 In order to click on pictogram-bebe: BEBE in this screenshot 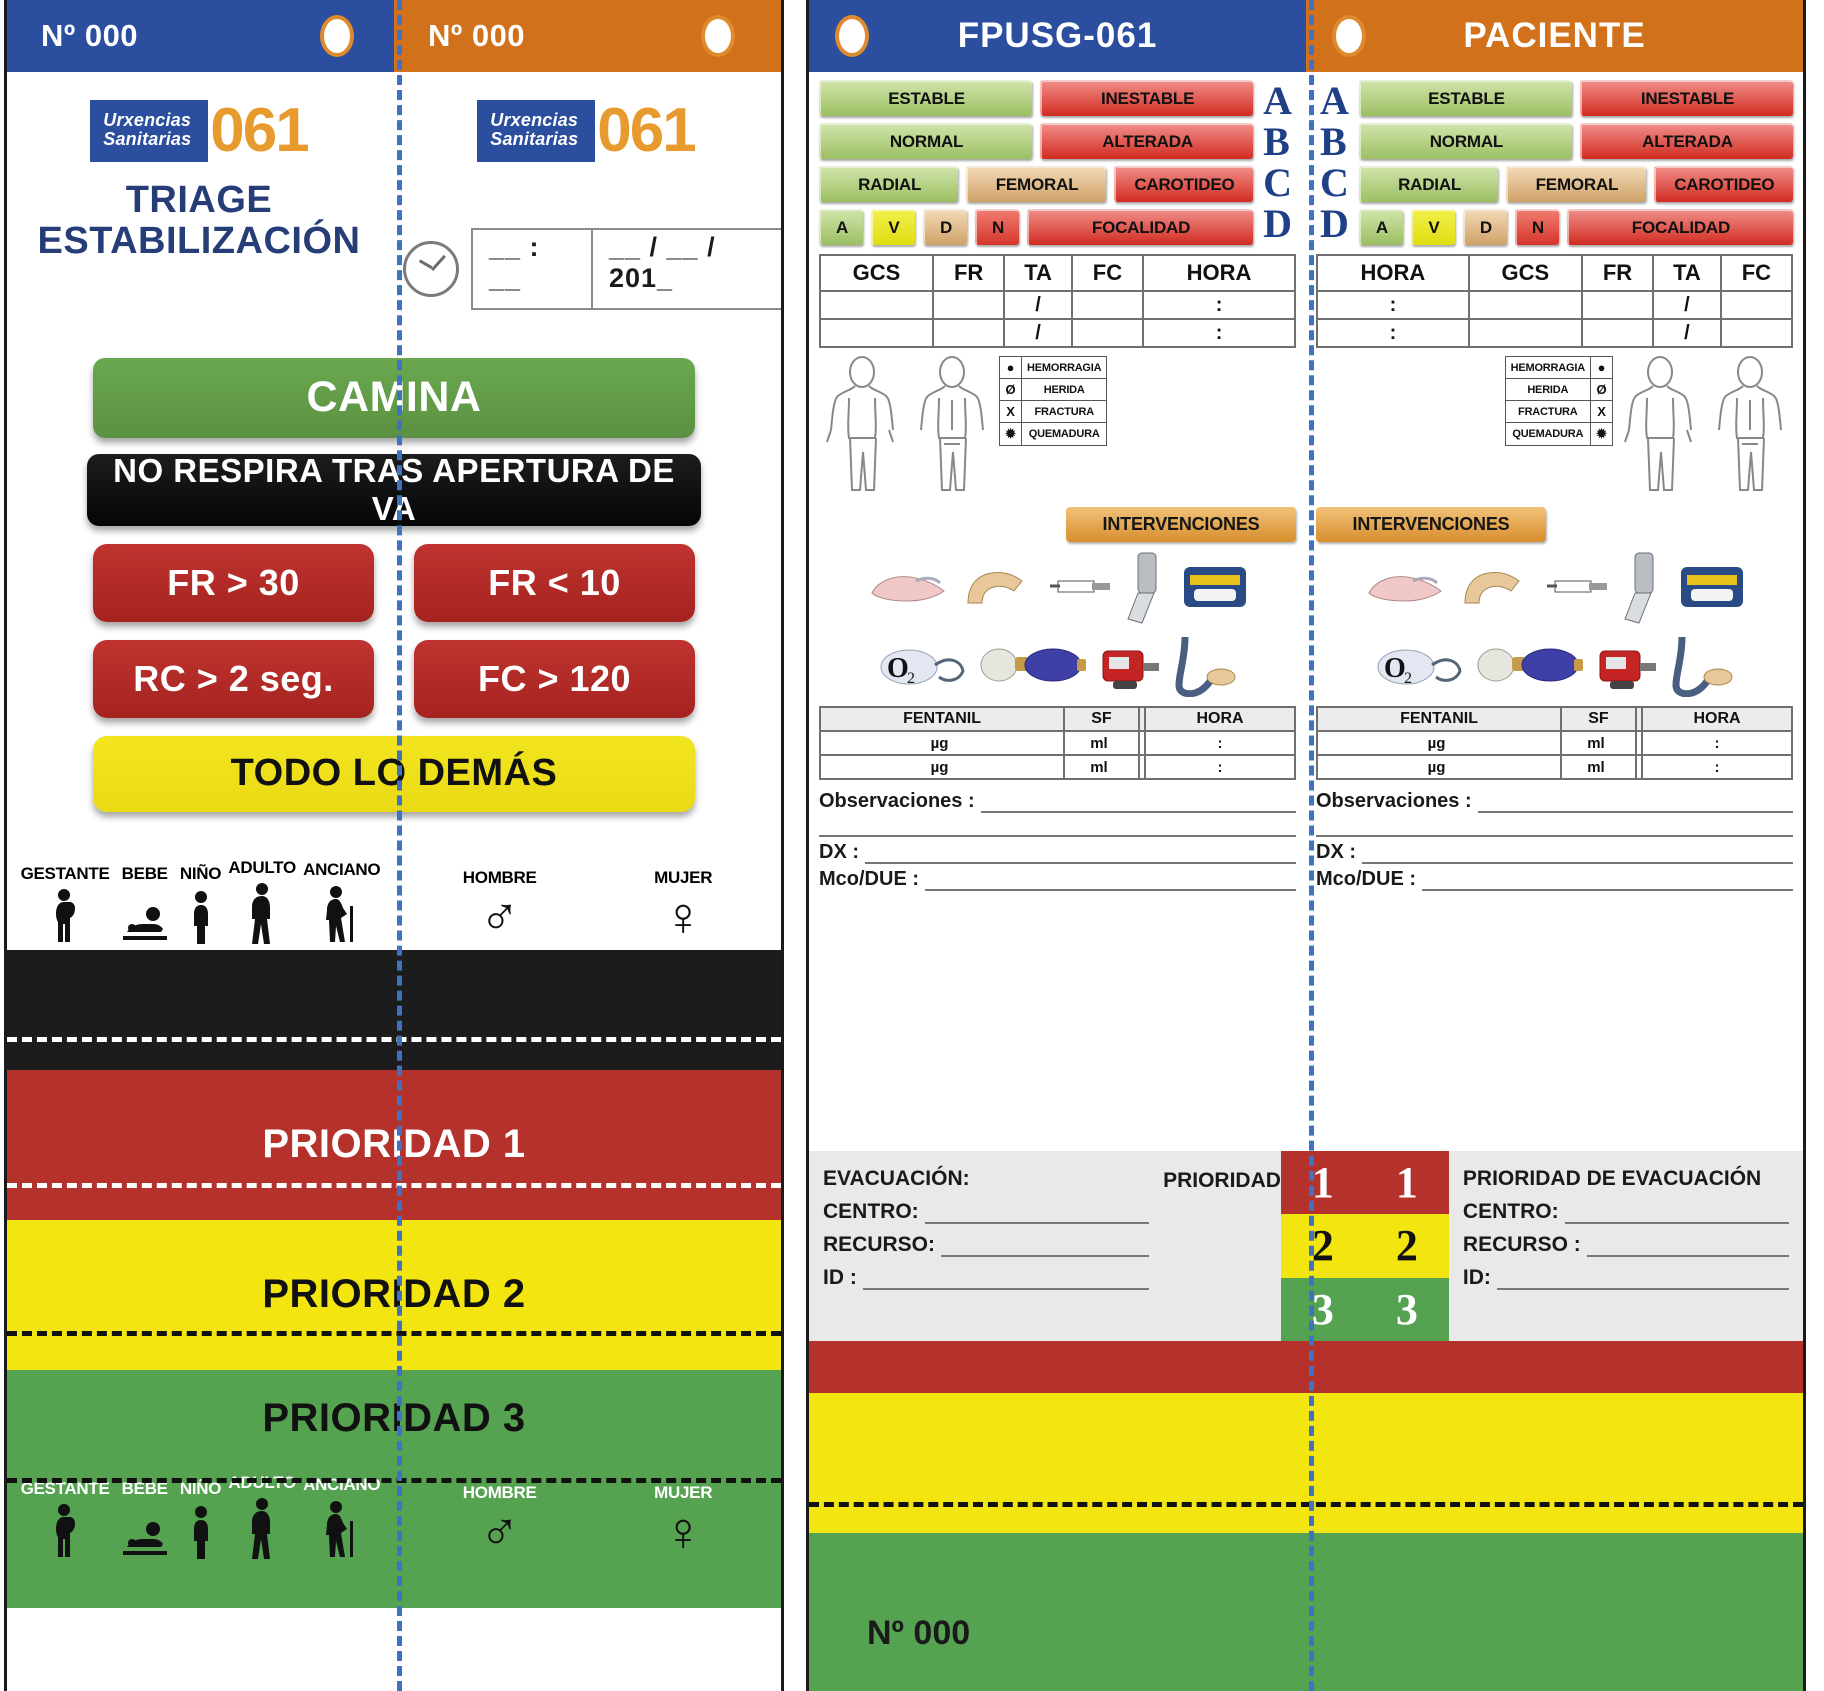, I will do `click(145, 904)`.